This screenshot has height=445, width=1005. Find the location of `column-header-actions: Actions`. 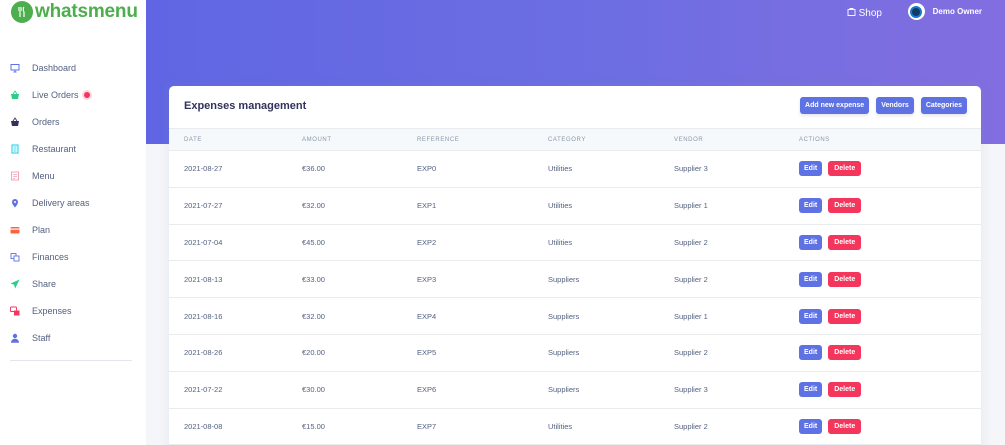

column-header-actions: Actions is located at coordinates (814, 139).